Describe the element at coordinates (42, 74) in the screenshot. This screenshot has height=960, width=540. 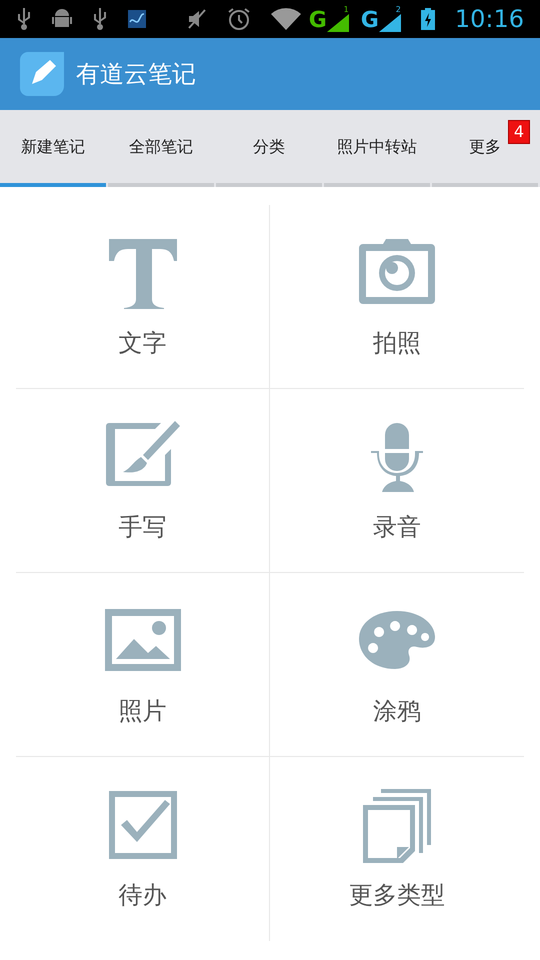
I see `app-logo-icon` at that location.